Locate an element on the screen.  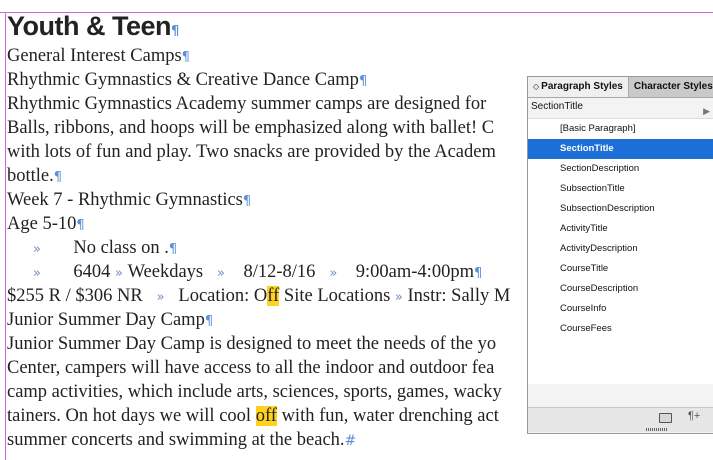
search-highlight: off is located at coordinates (266, 416).